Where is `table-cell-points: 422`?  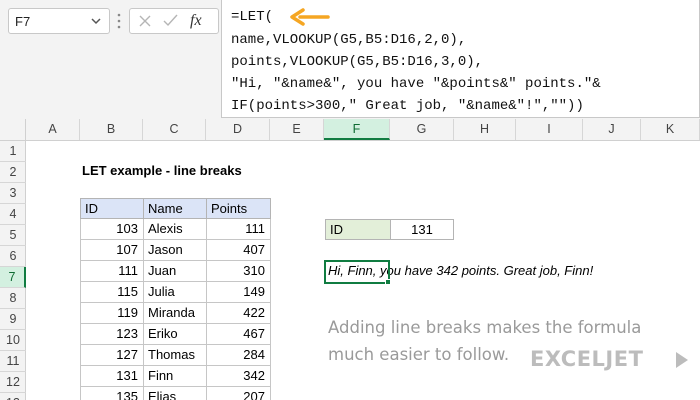
table-cell-points: 422 is located at coordinates (238, 313).